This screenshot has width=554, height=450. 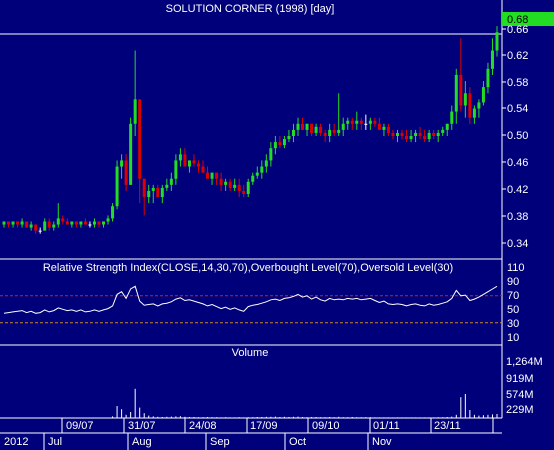 I want to click on price-chart-title: SOLUTION CORNER (1998) [day], so click(x=250, y=9).